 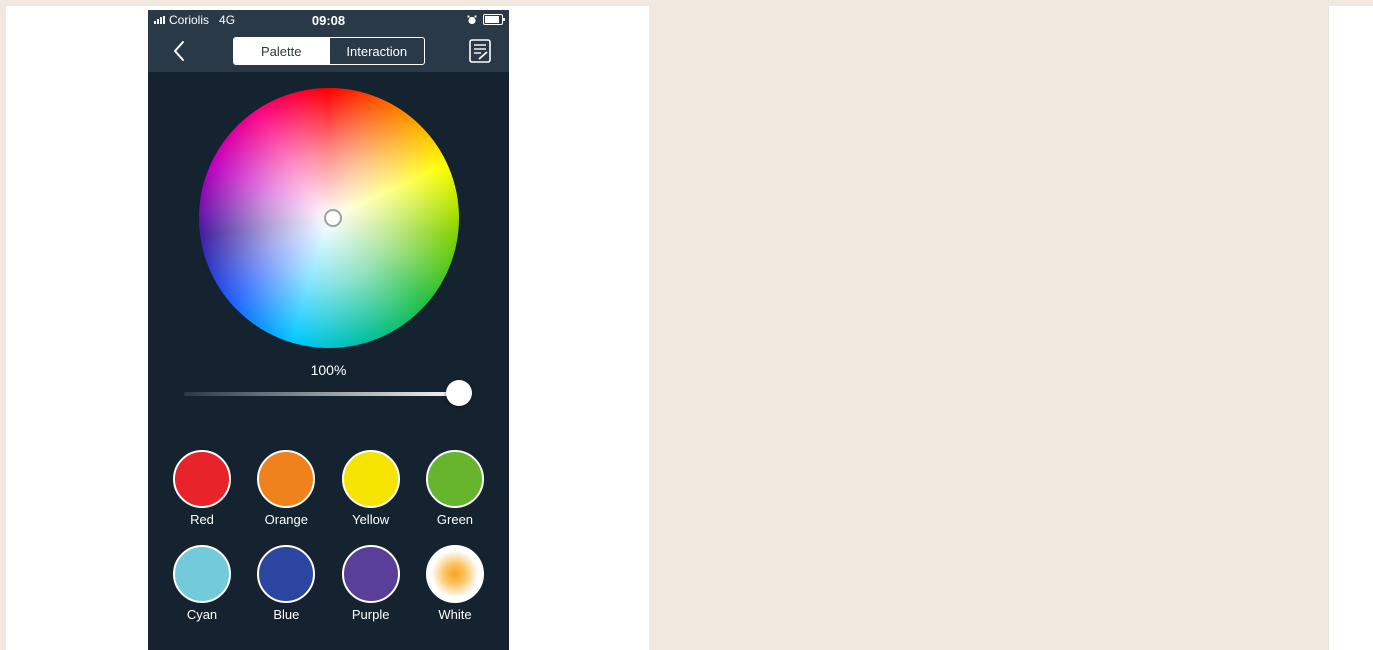 I want to click on swatch-red: Red, so click(x=202, y=488).